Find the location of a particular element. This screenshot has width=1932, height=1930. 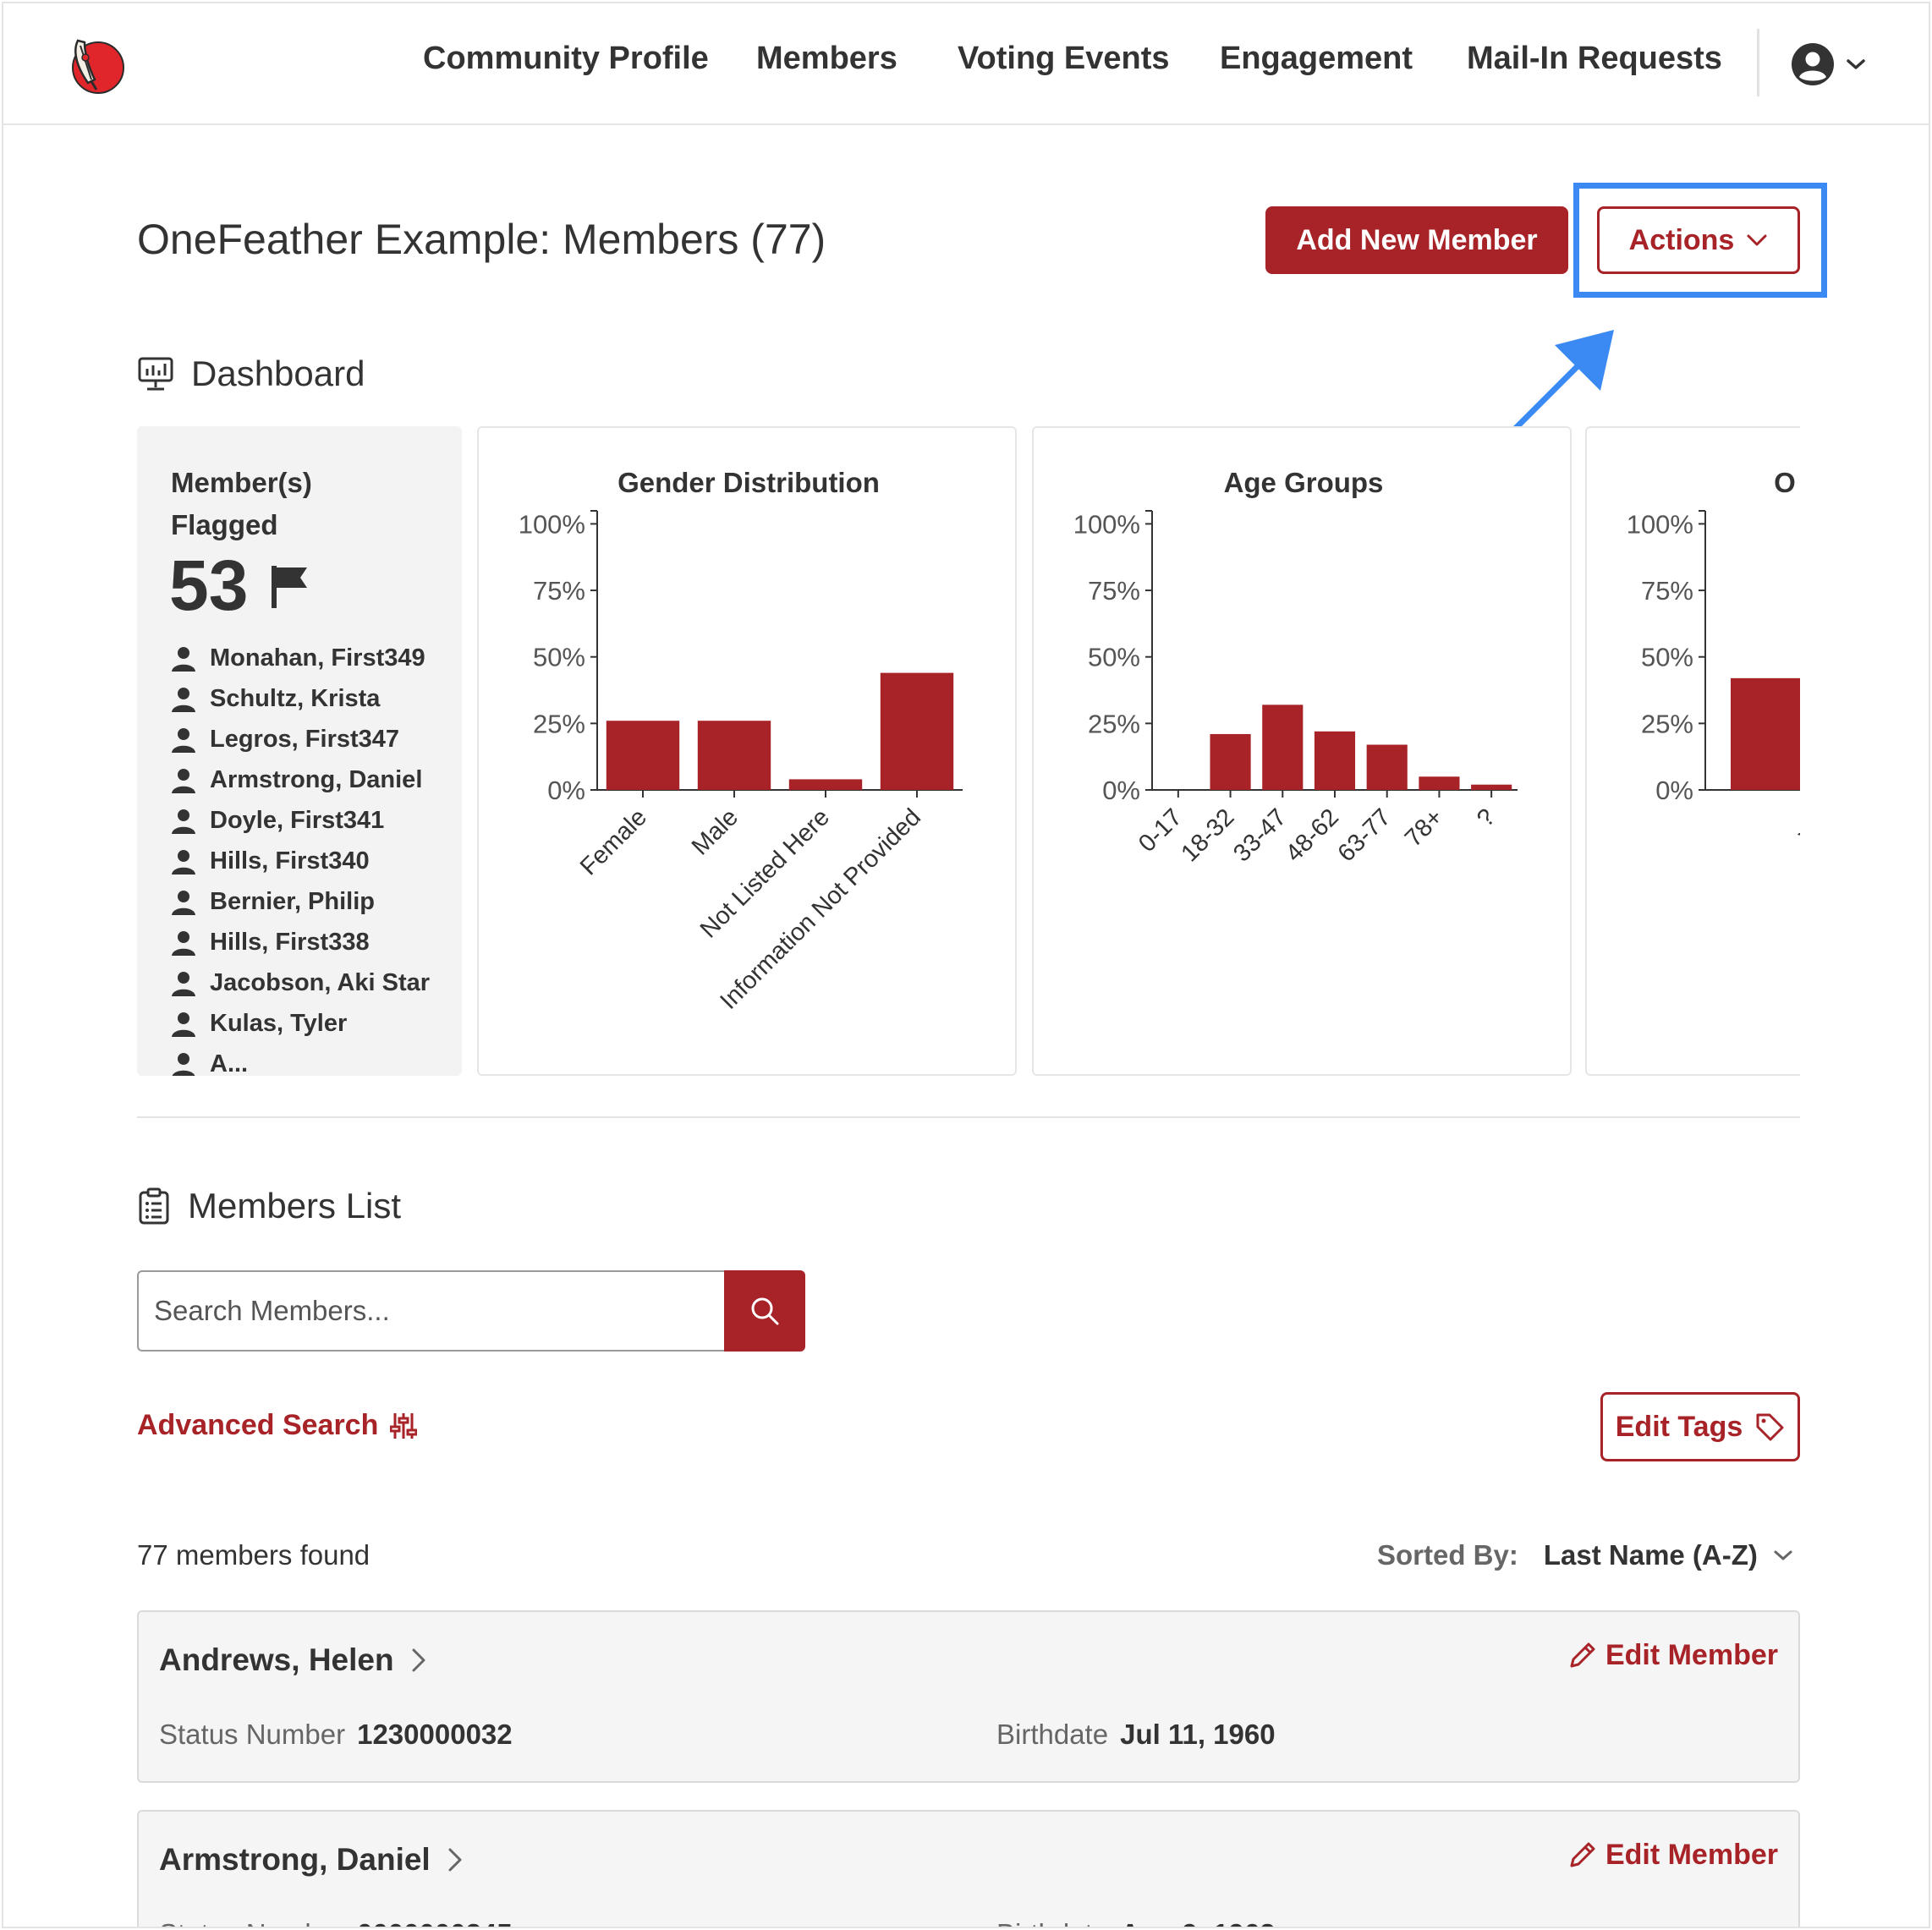

flagged-member-item: Hills, First338 is located at coordinates (311, 942).